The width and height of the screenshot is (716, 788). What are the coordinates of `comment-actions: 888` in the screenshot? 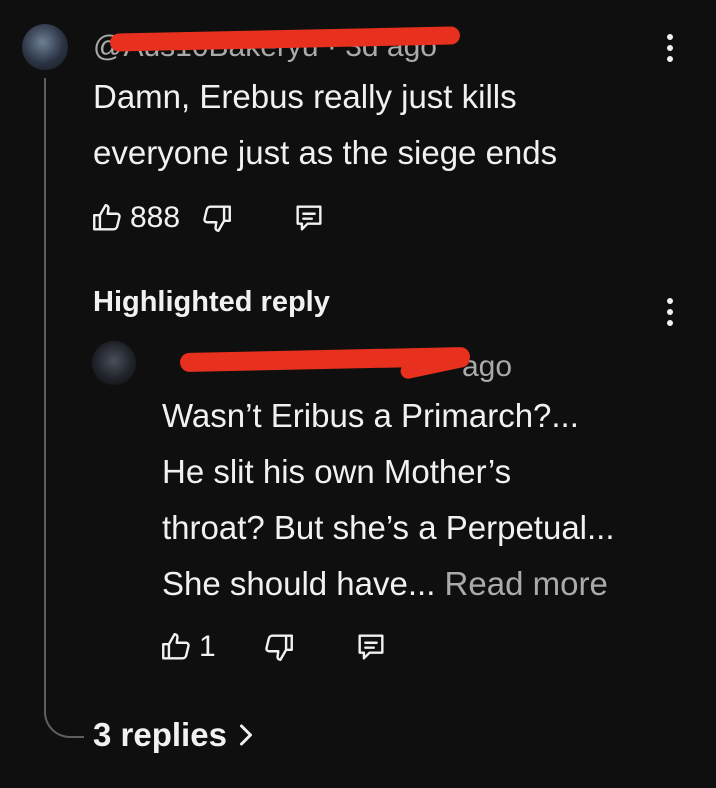 It's located at (208, 218).